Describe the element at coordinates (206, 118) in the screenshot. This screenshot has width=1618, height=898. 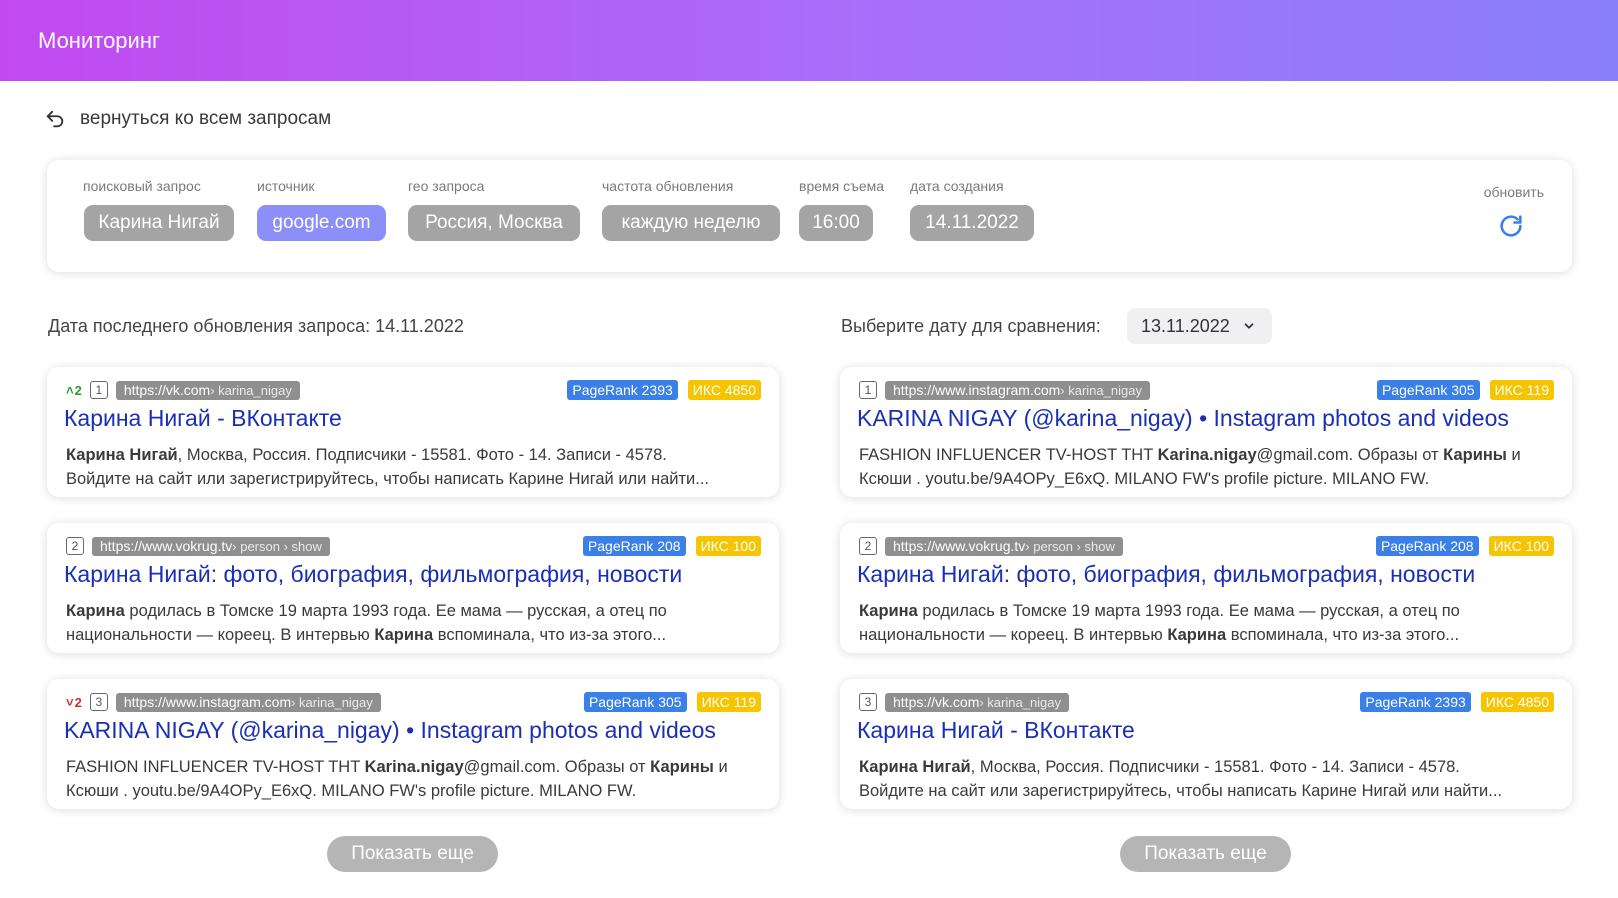
I see `back-link-label: вернуться ко всем запросам` at that location.